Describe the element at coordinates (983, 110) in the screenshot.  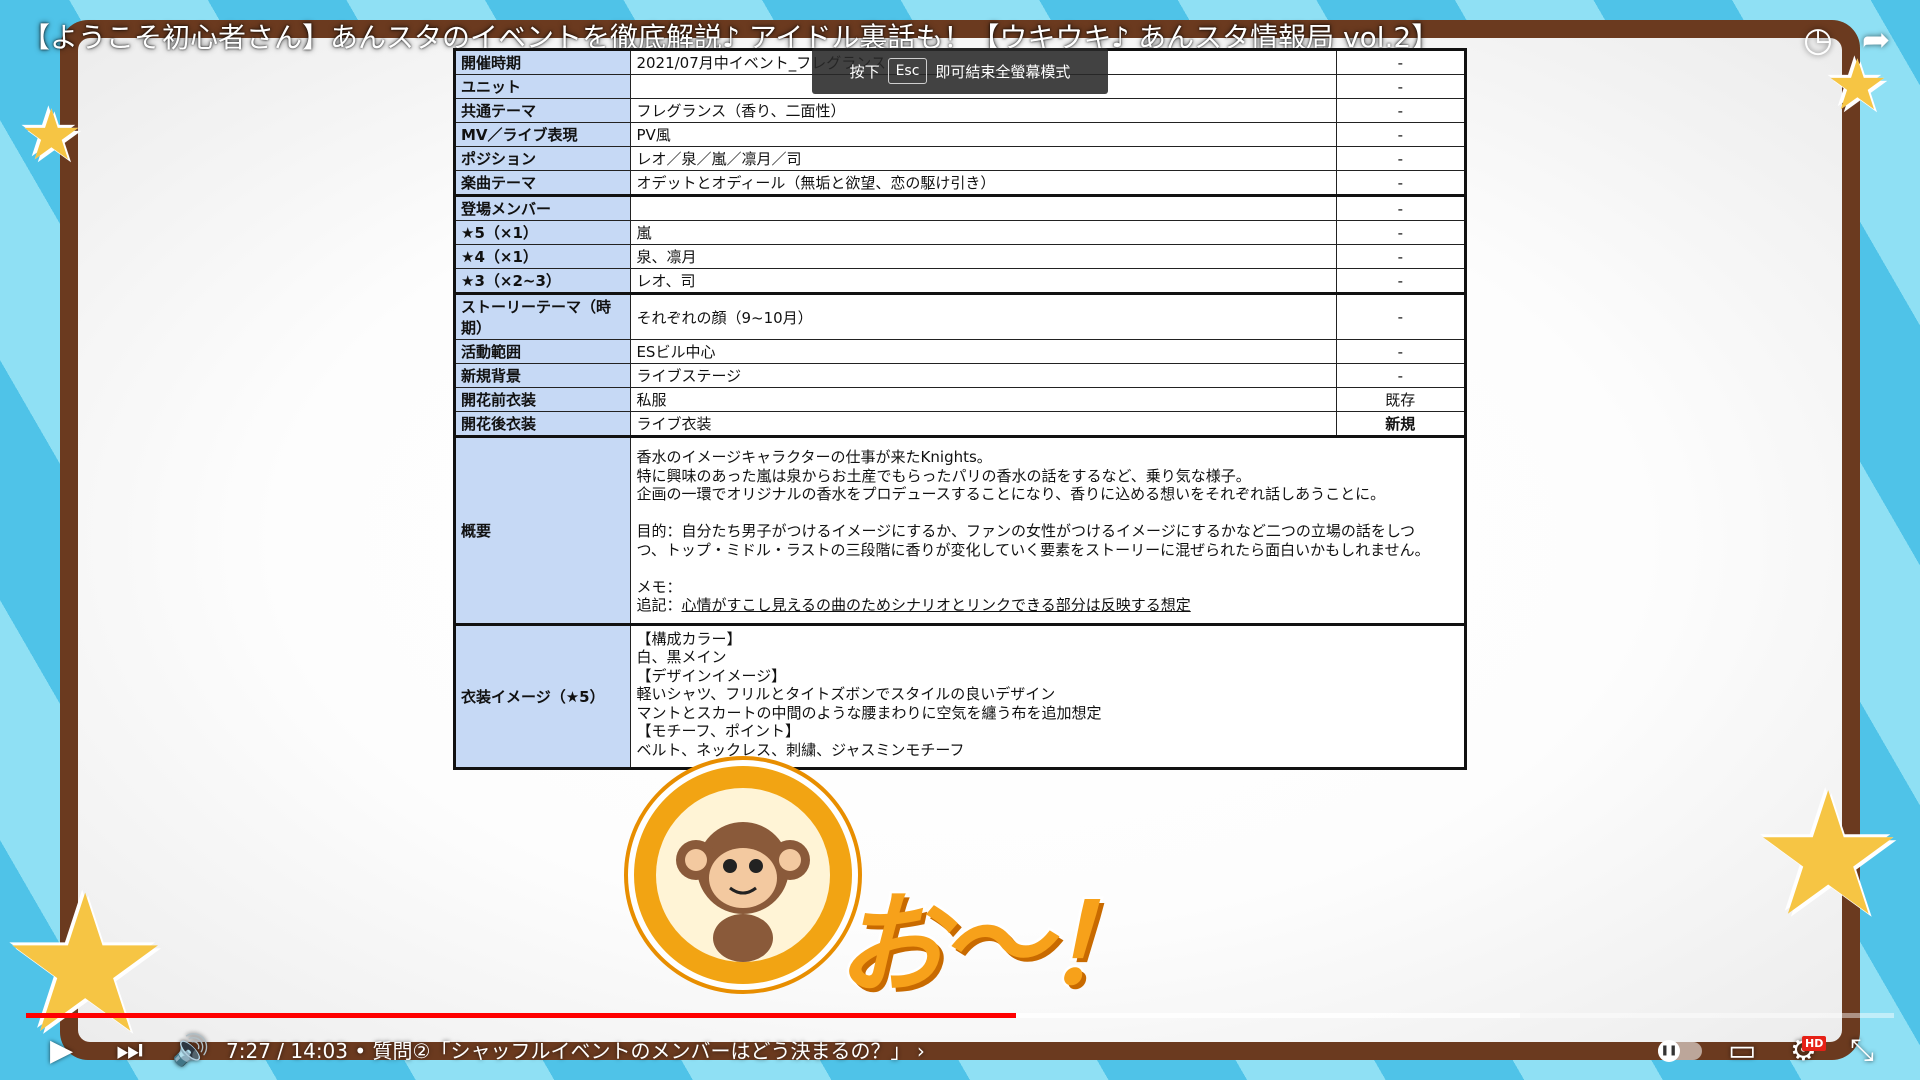
I see `row-value: フレグランス（香り、二面性）` at that location.